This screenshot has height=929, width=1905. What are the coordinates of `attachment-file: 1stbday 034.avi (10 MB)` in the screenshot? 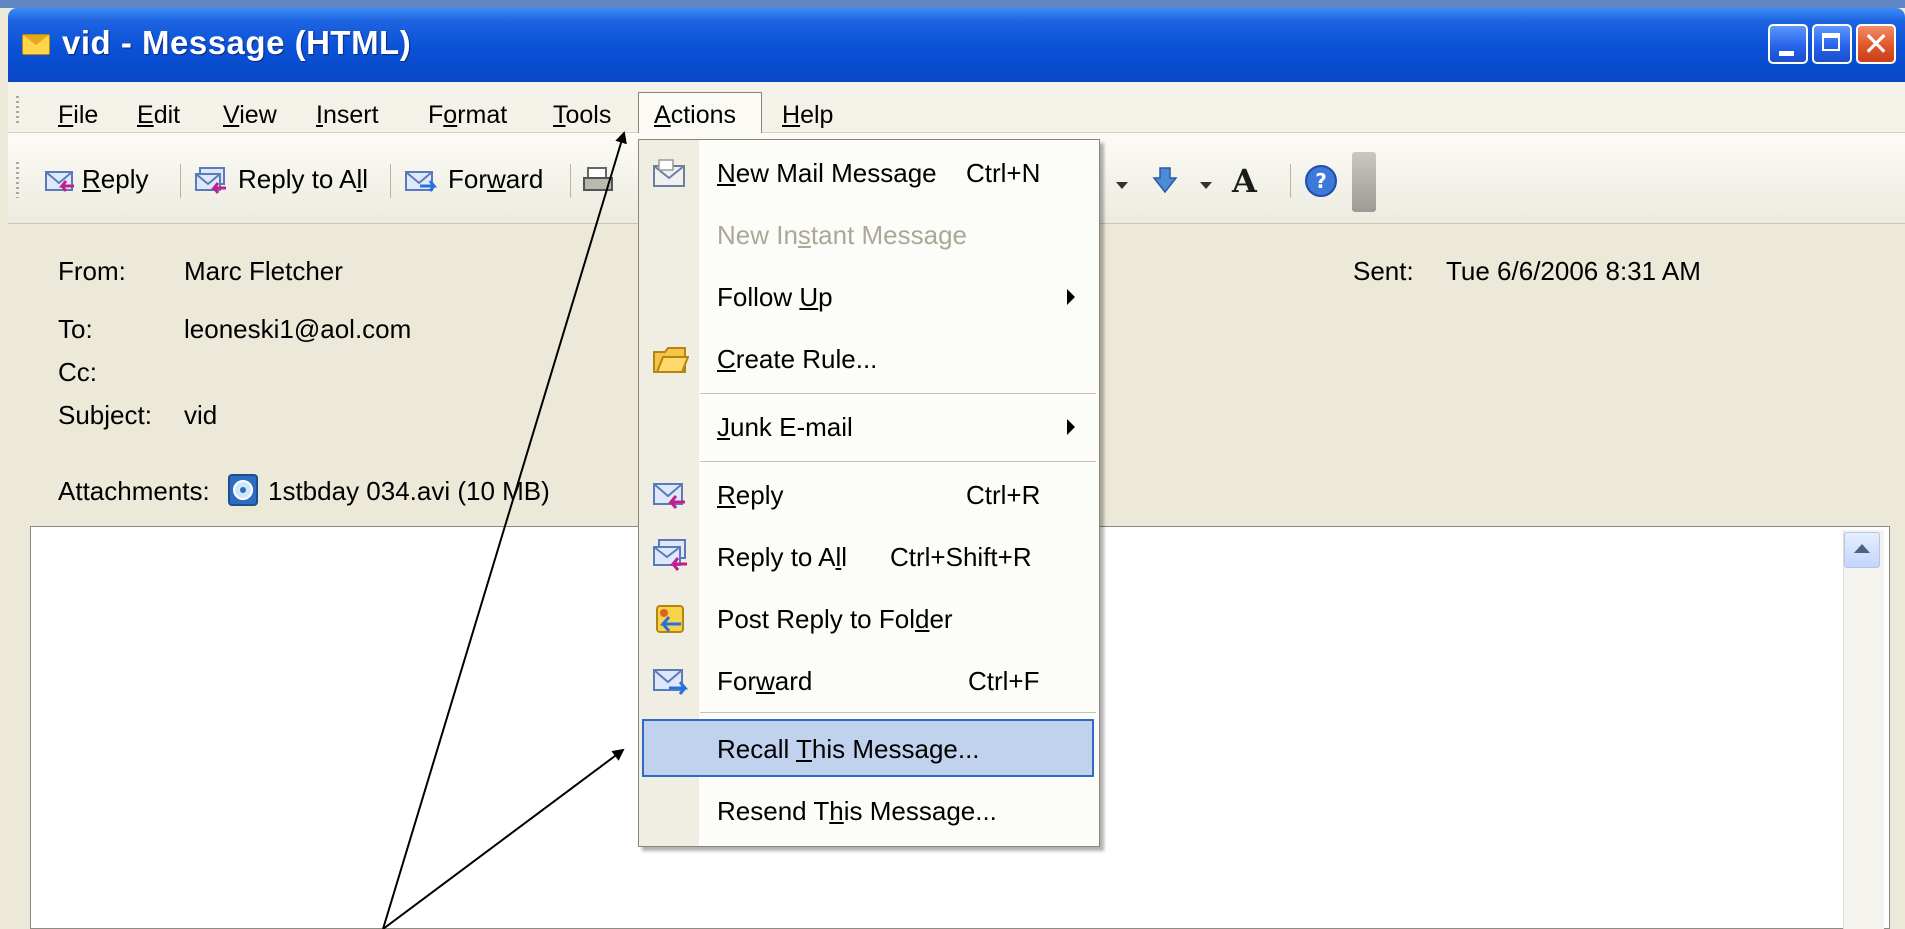 It's located at (409, 491).